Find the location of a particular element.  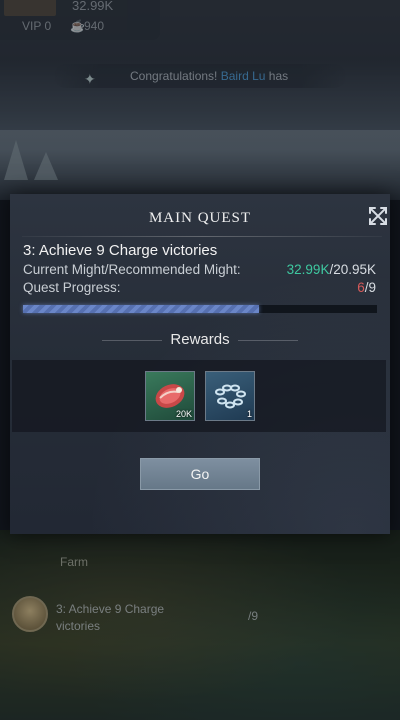

might-value: 32.99K/20.95K is located at coordinates (331, 269).